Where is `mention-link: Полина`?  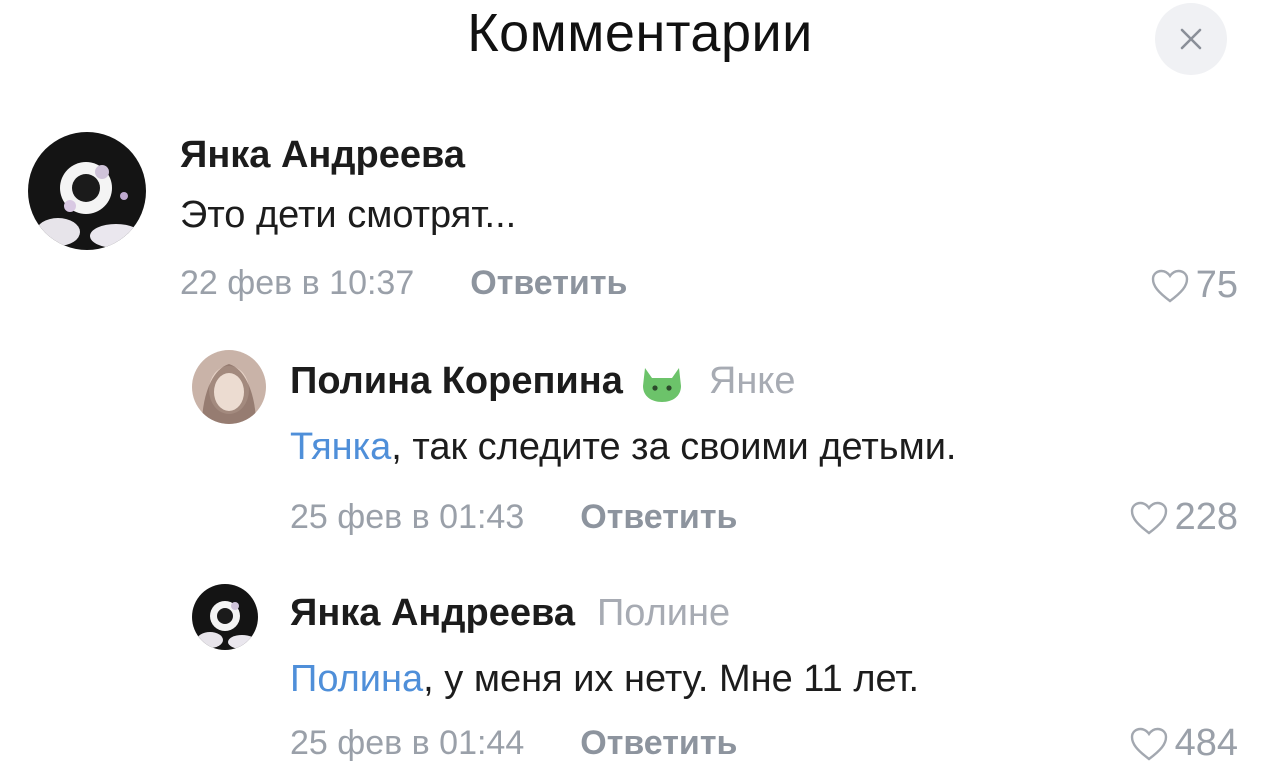
mention-link: Полина is located at coordinates (356, 679).